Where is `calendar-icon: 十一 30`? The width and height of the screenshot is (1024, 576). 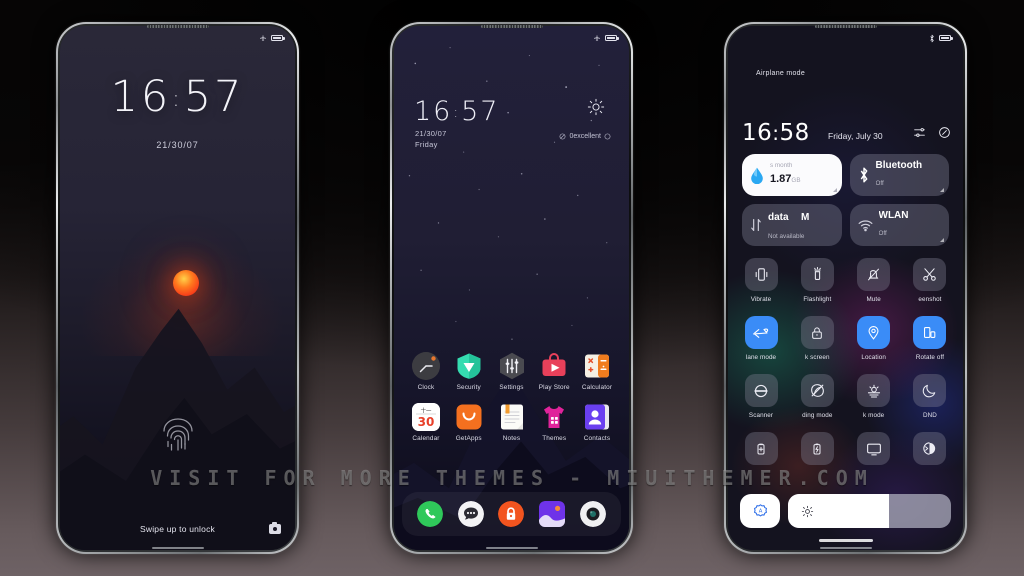 calendar-icon: 十一 30 is located at coordinates (426, 417).